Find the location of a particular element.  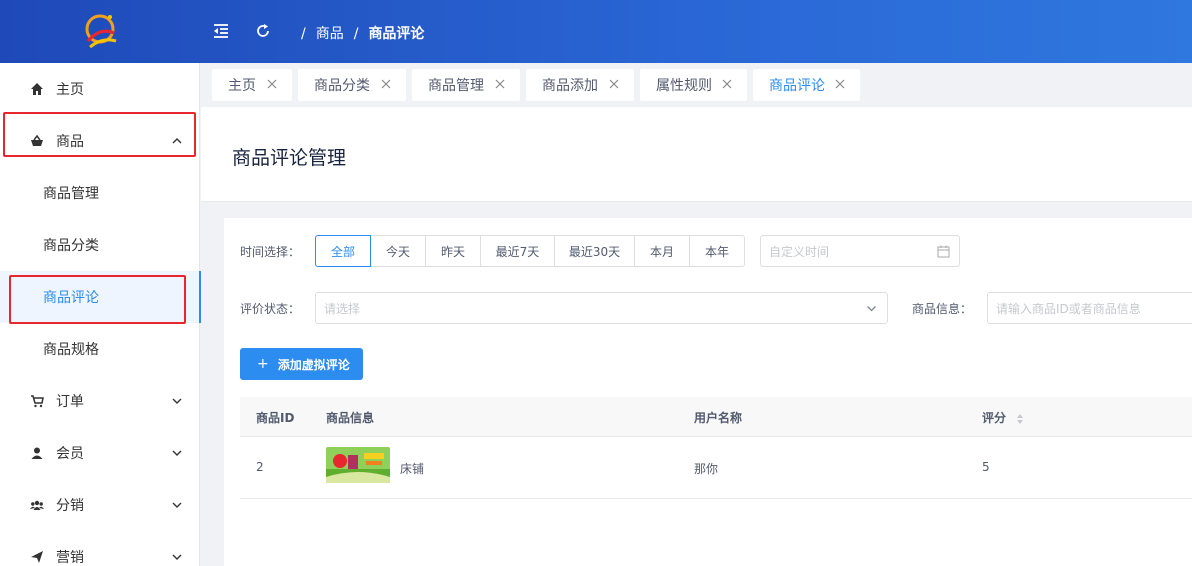

tab-label: 属性规则 is located at coordinates (684, 86).